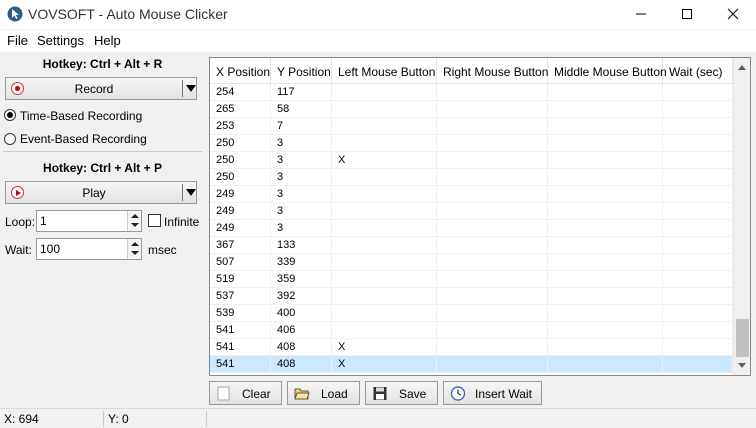 The image size is (756, 428). Describe the element at coordinates (471, 126) in the screenshot. I see `table-row: 253 7` at that location.